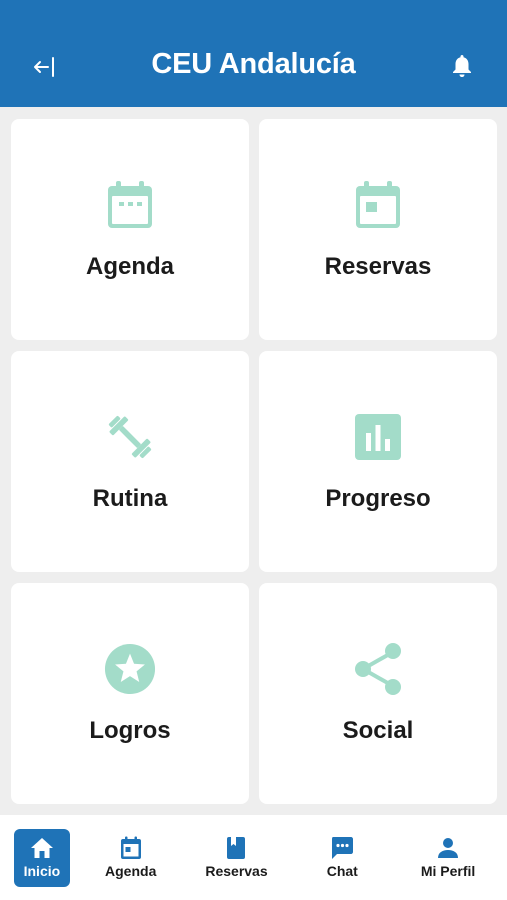  I want to click on home-icon, so click(41, 848).